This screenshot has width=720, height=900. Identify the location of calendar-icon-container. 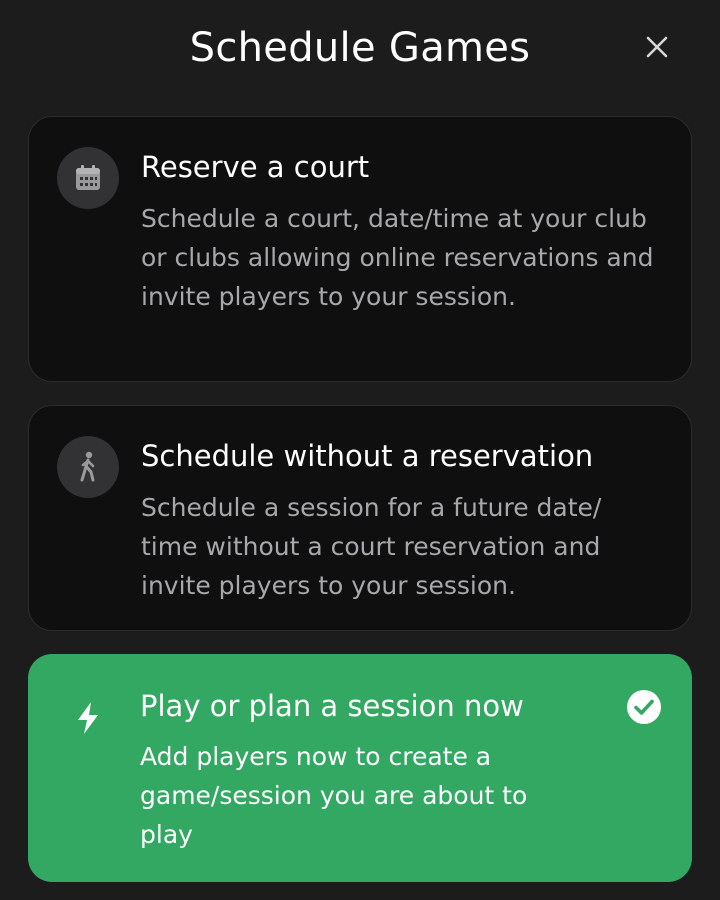
(88, 178).